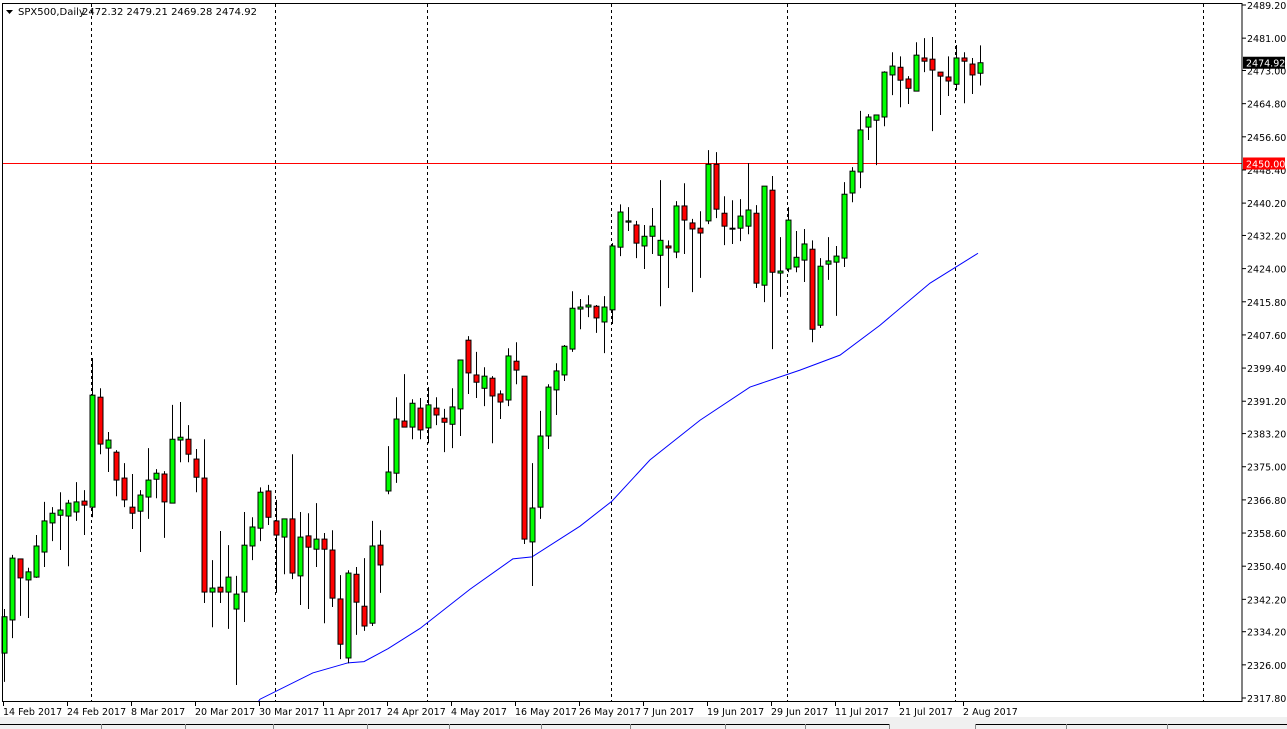  What do you see at coordinates (1266, 666) in the screenshot?
I see `price-tick-label: 2326.00` at bounding box center [1266, 666].